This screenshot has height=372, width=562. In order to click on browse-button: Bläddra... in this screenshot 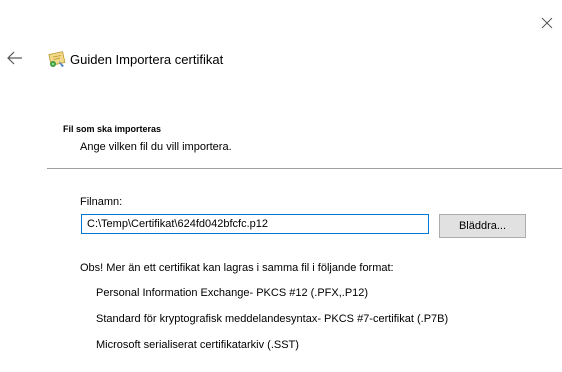, I will do `click(482, 226)`.